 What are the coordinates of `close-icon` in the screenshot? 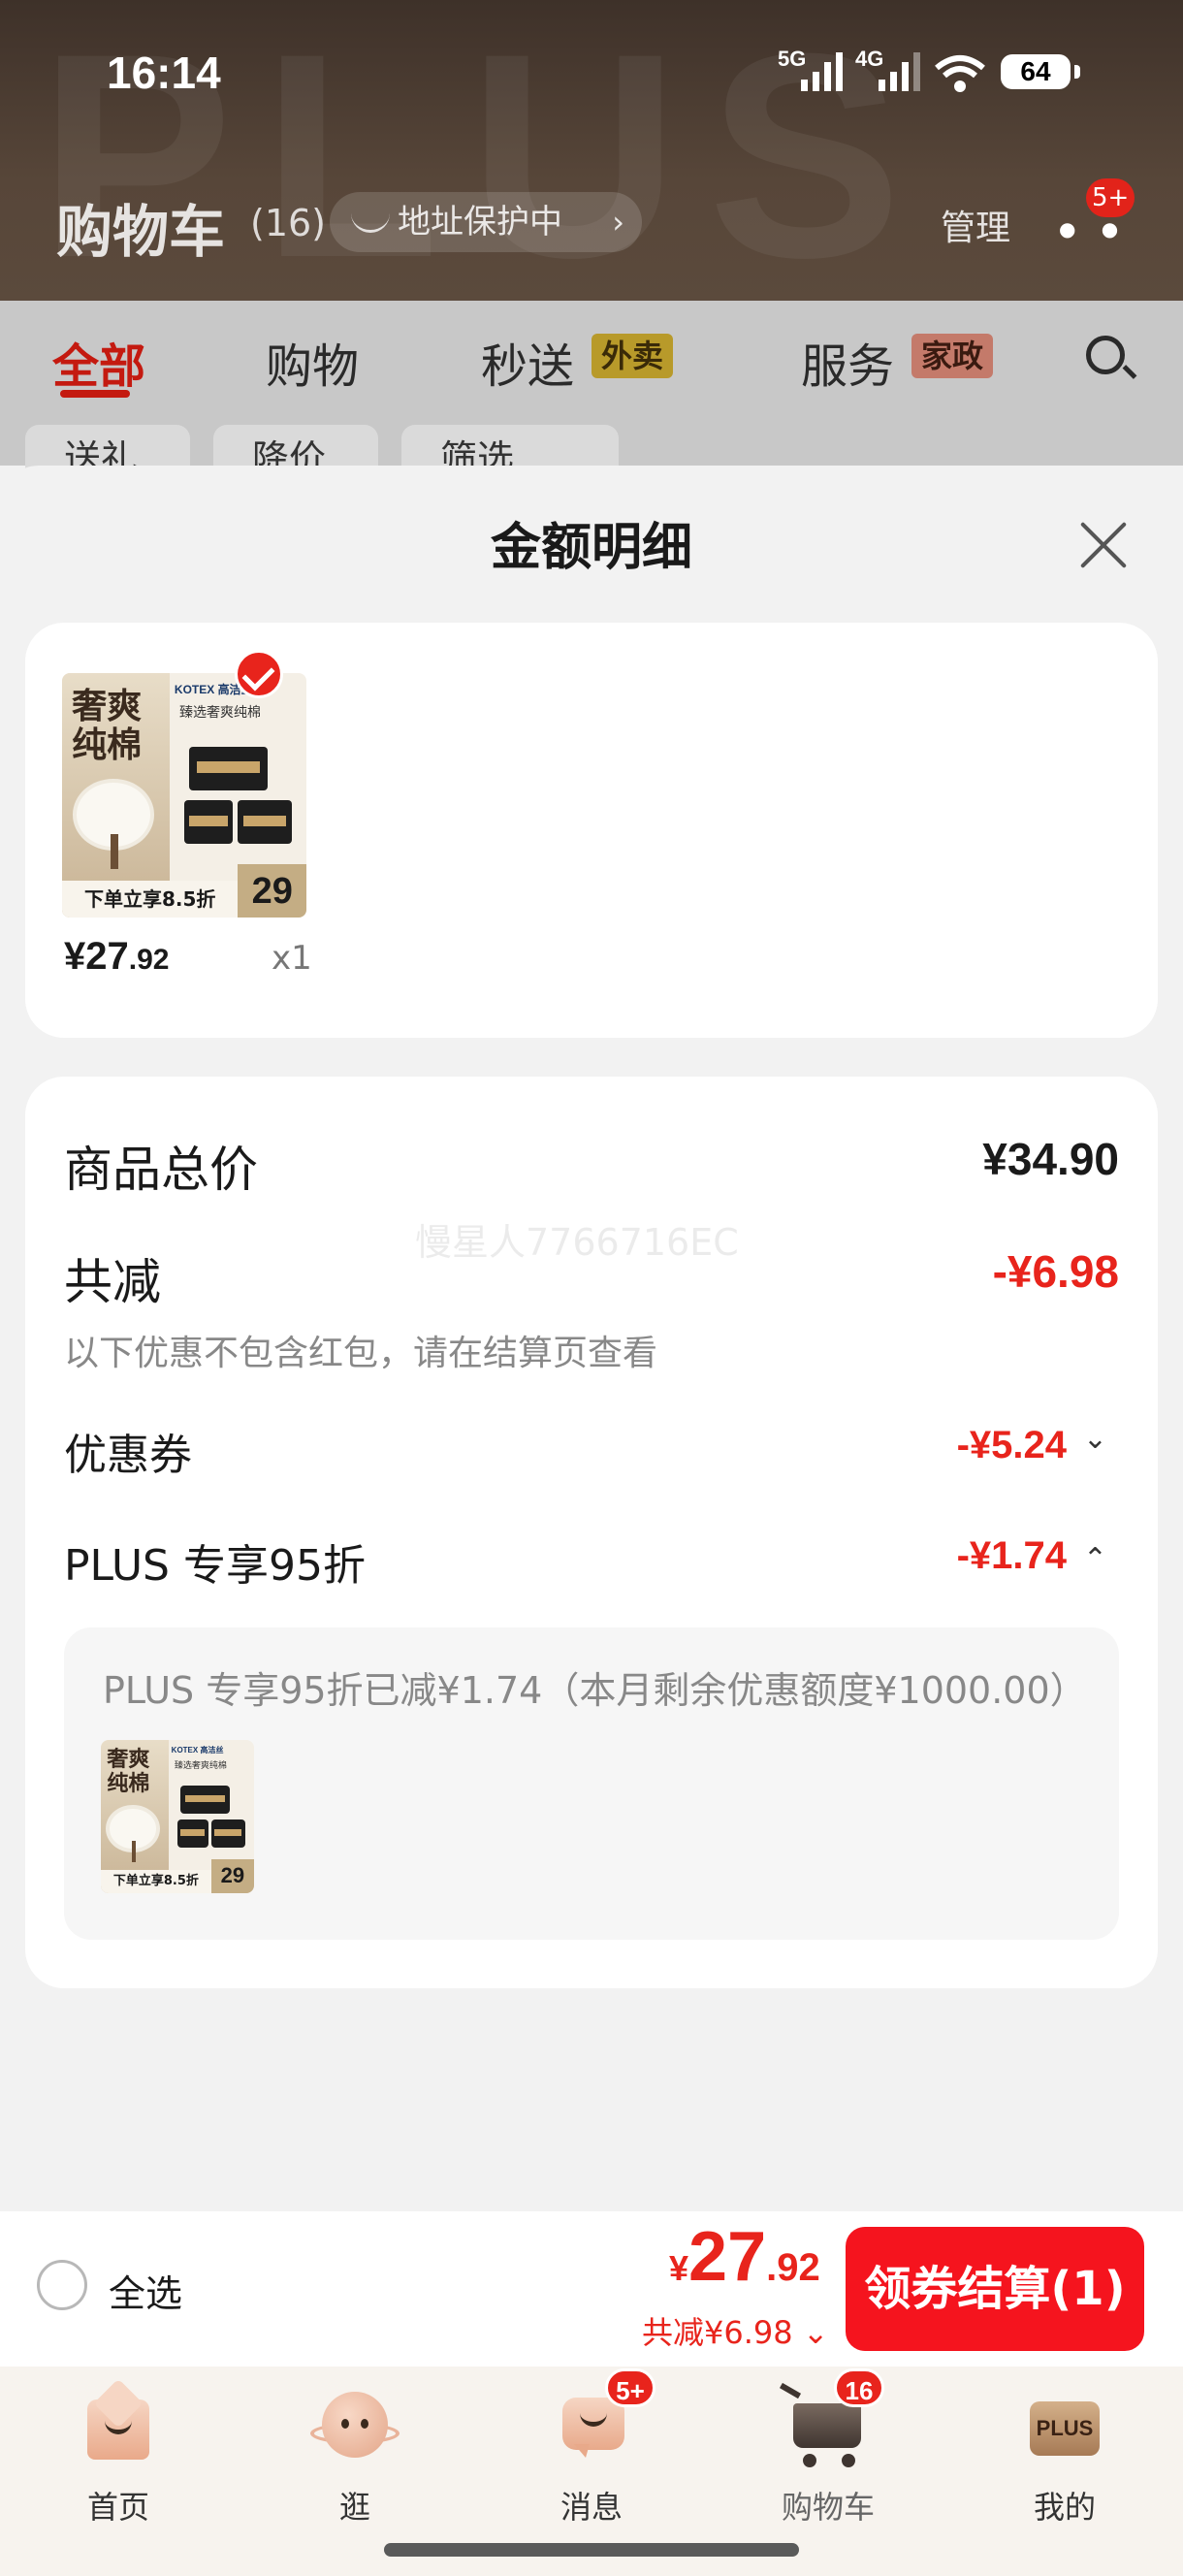 It's located at (1103, 543).